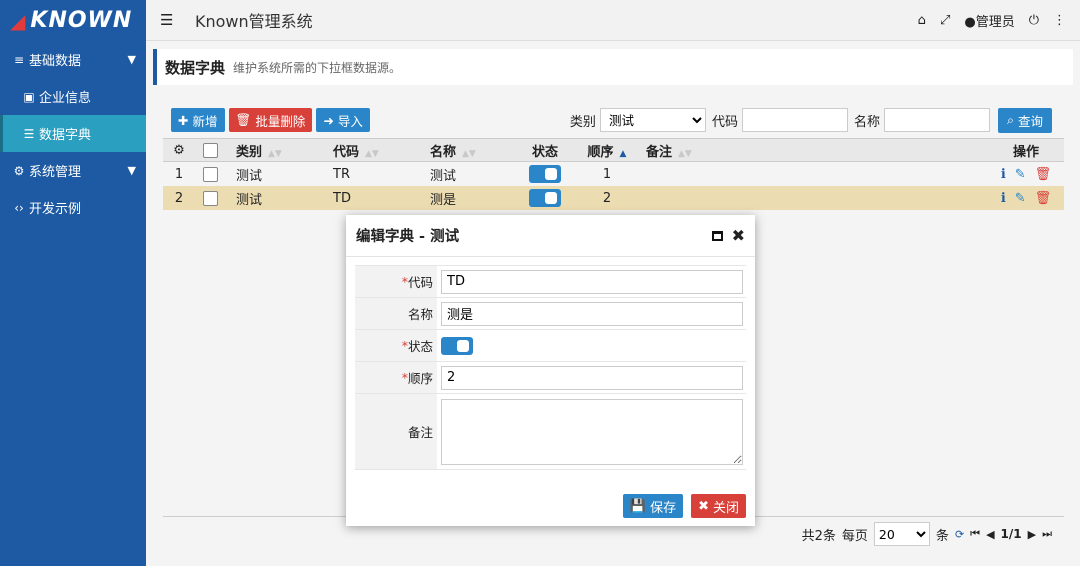 This screenshot has width=1080, height=566. I want to click on logo: ◢ KNOWN, so click(73, 20).